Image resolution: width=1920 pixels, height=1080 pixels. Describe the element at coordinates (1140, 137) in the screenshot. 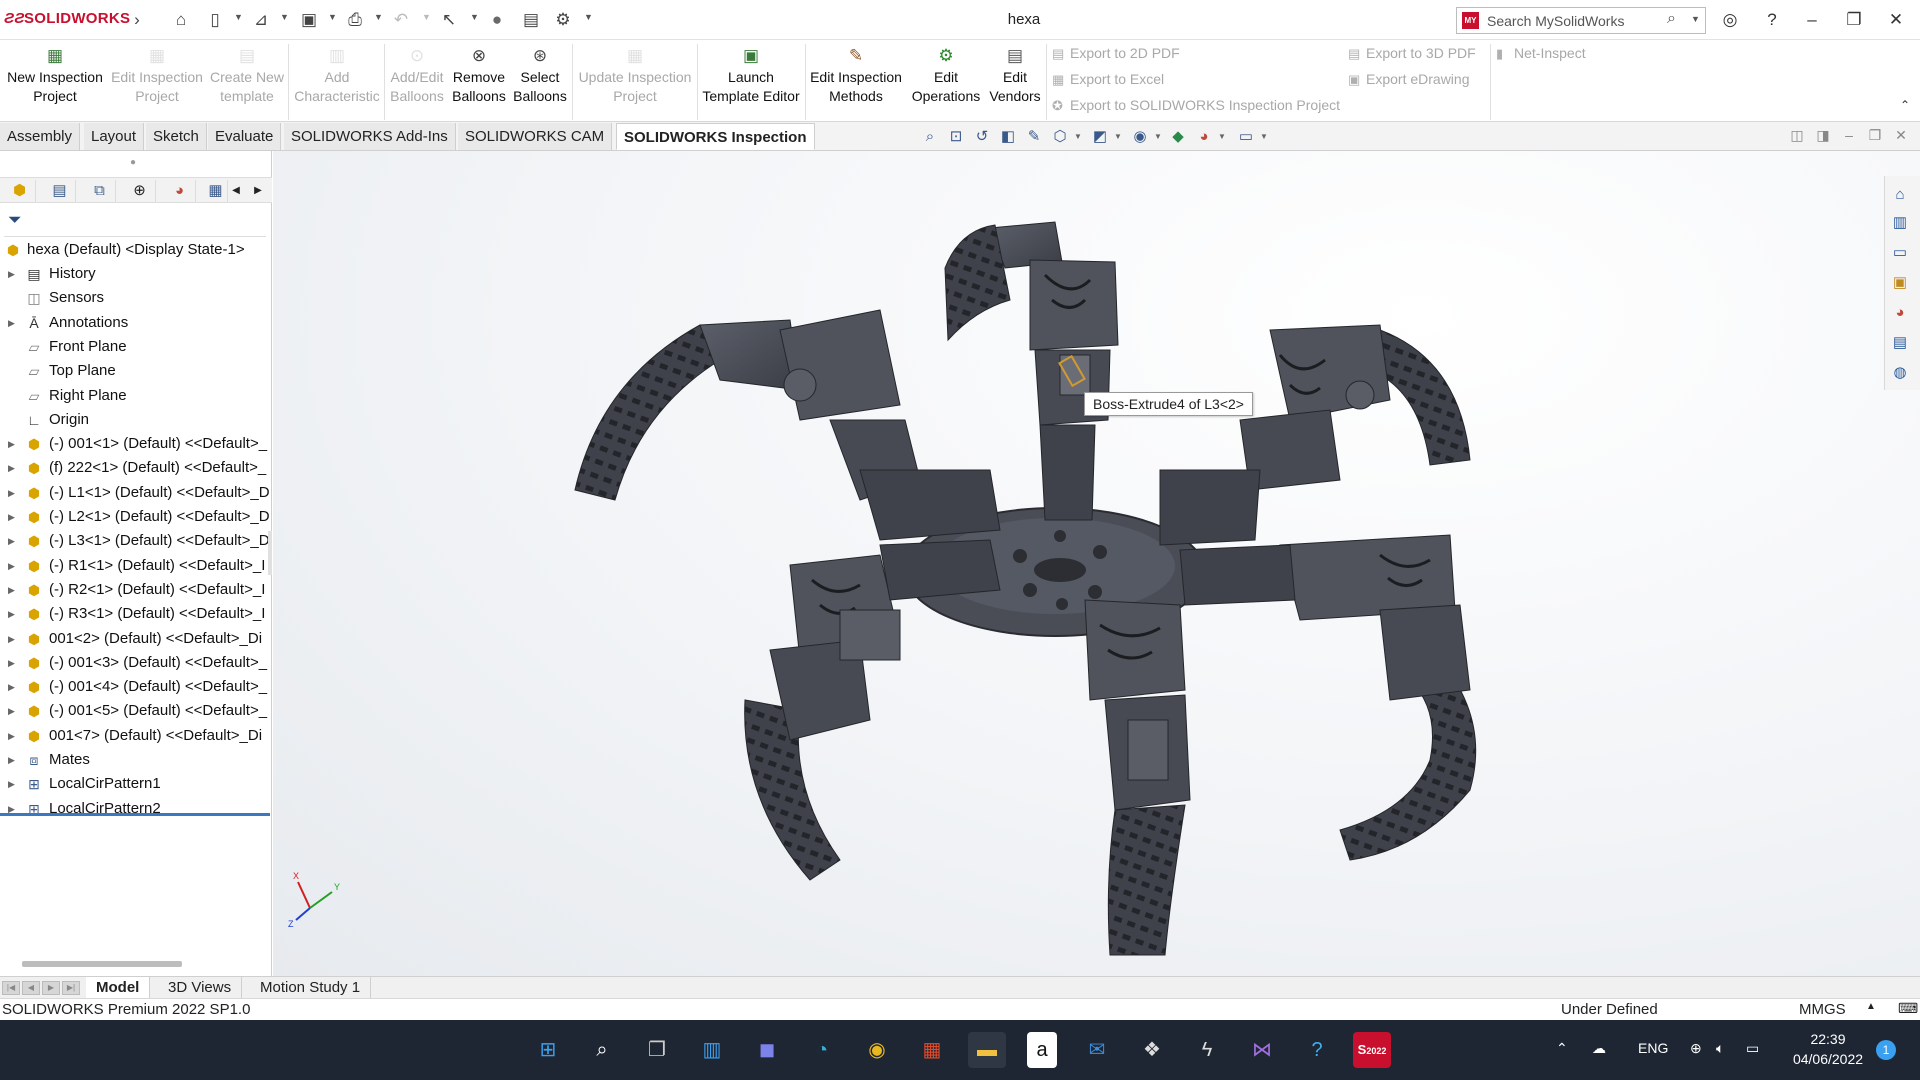

I see `hide-show-items-icon: ◉` at that location.